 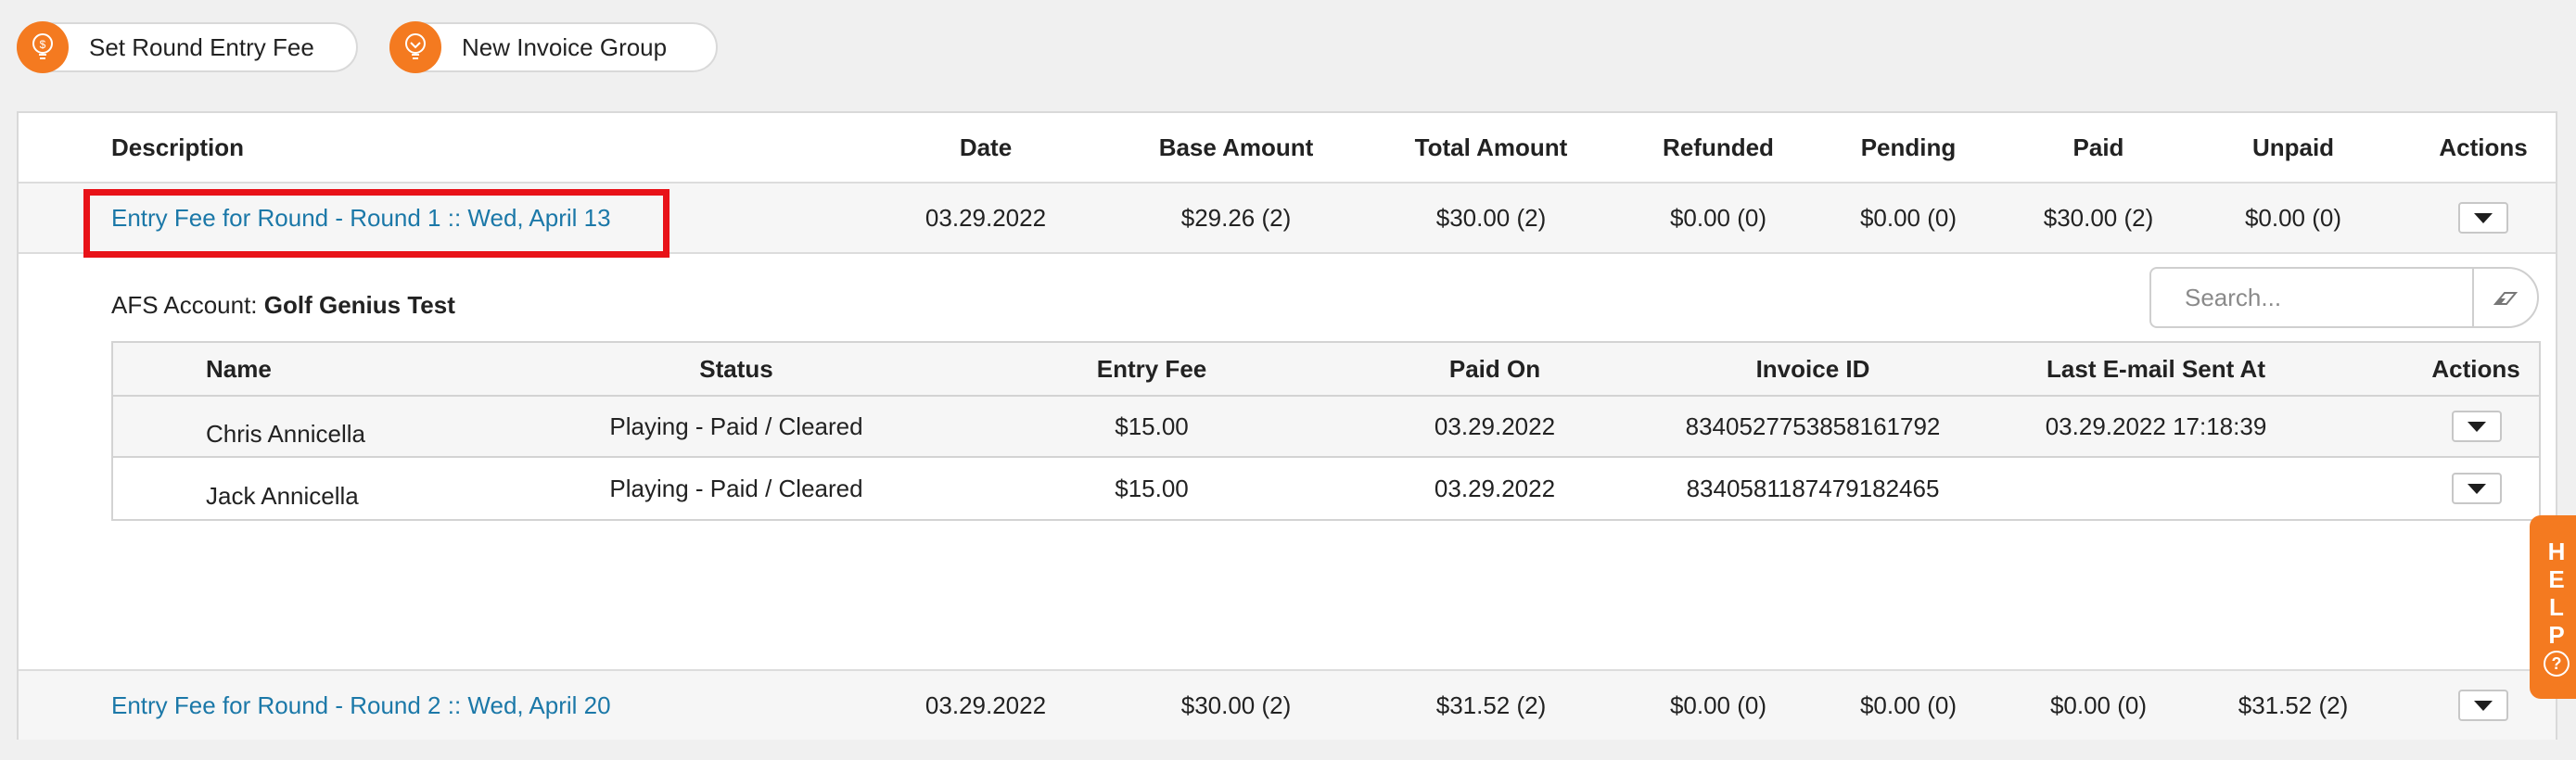 I want to click on row-total-amount: $30.00 (2), so click(x=1491, y=218).